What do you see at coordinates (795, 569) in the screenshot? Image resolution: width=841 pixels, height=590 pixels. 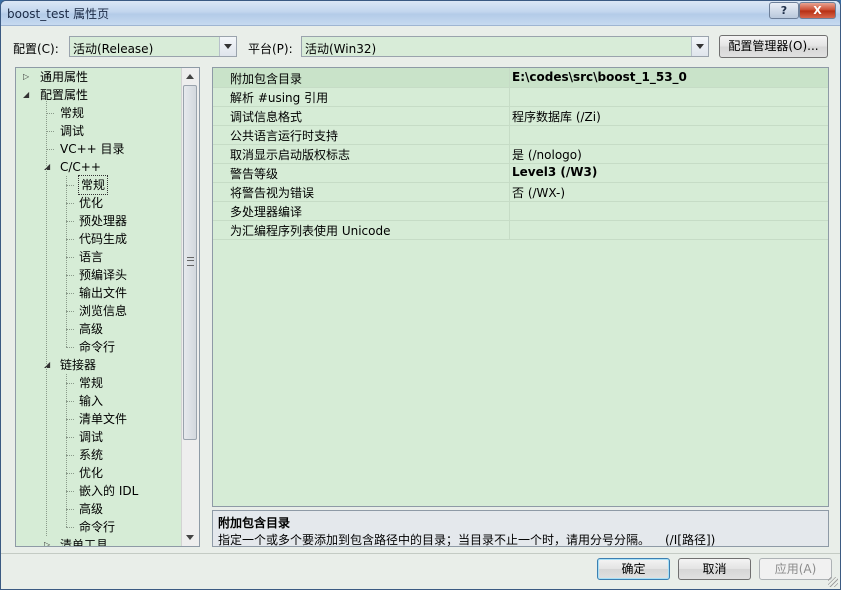 I see `apply-button: 应用(A)` at bounding box center [795, 569].